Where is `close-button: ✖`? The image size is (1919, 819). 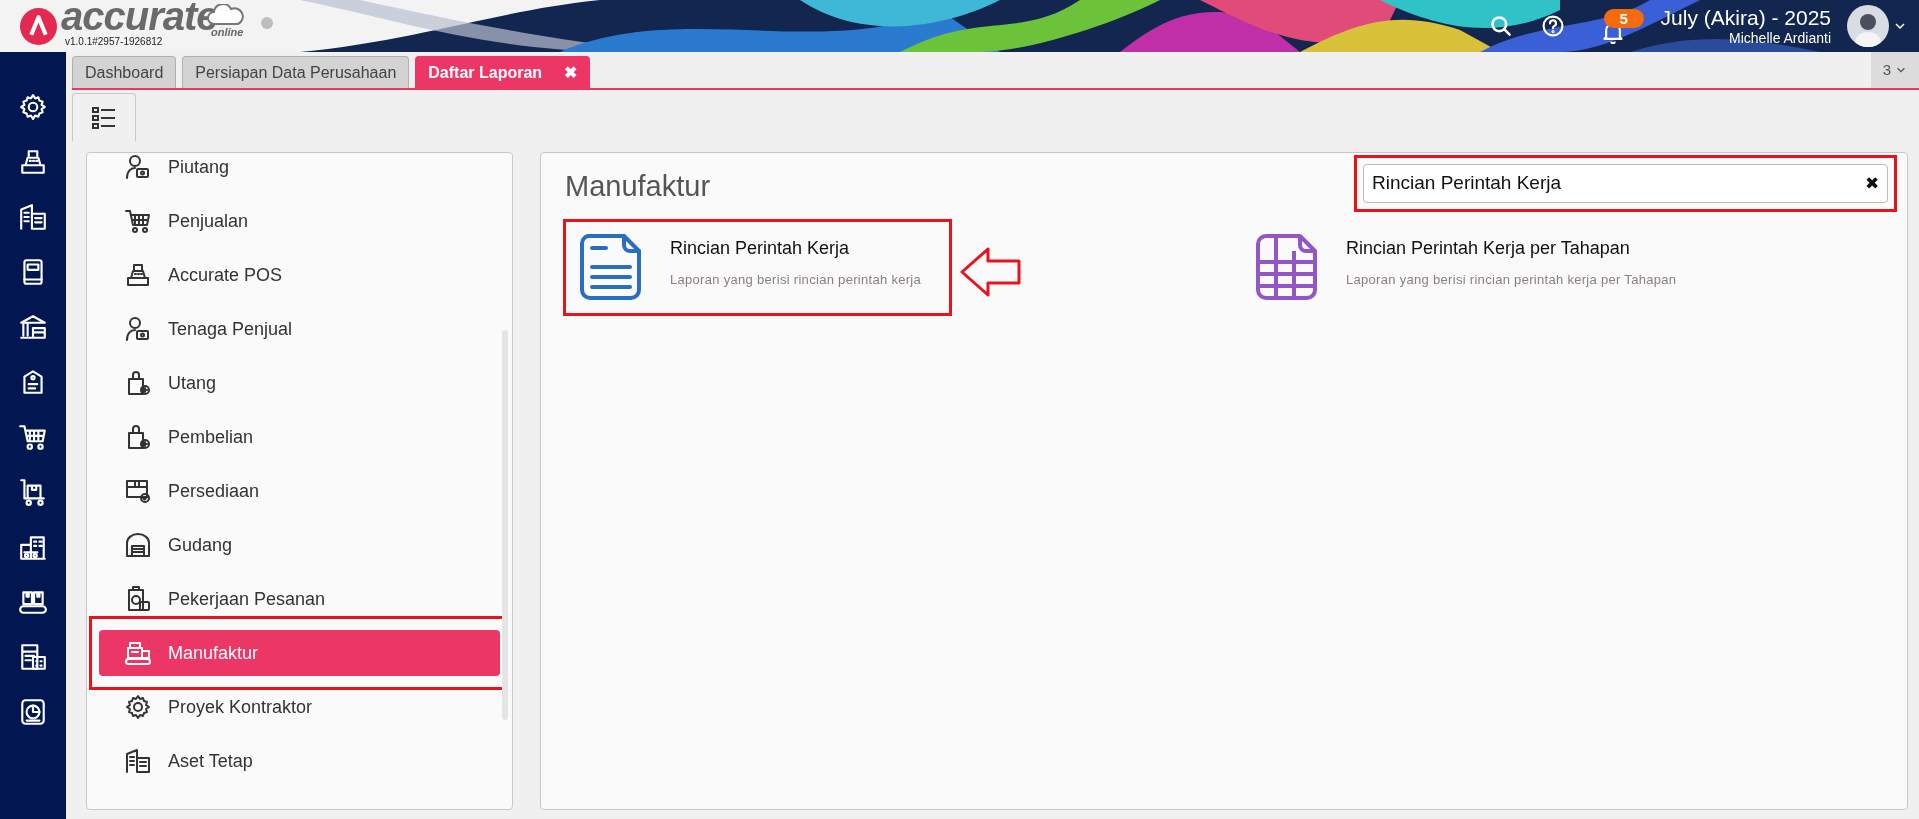 close-button: ✖ is located at coordinates (571, 72).